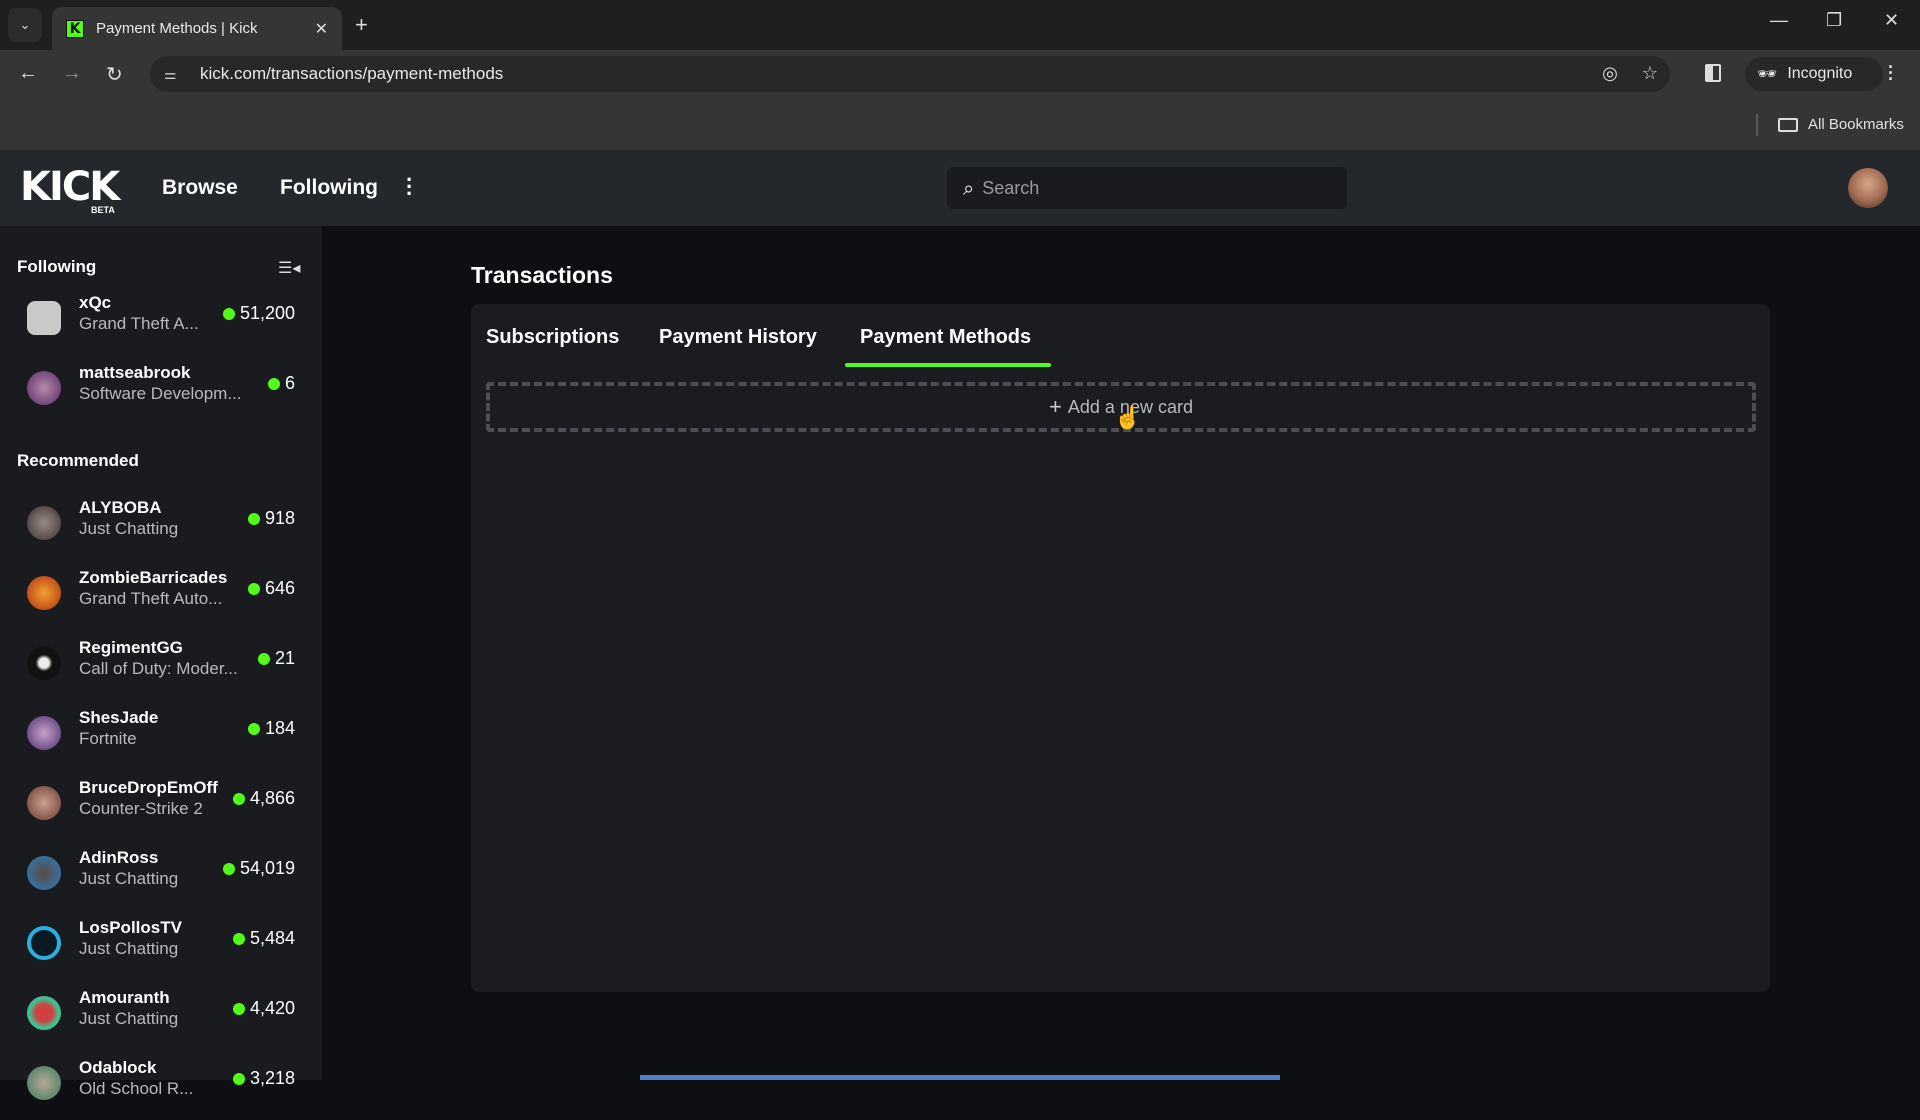 This screenshot has height=1120, width=1920. I want to click on new-tab-icon: +, so click(361, 25).